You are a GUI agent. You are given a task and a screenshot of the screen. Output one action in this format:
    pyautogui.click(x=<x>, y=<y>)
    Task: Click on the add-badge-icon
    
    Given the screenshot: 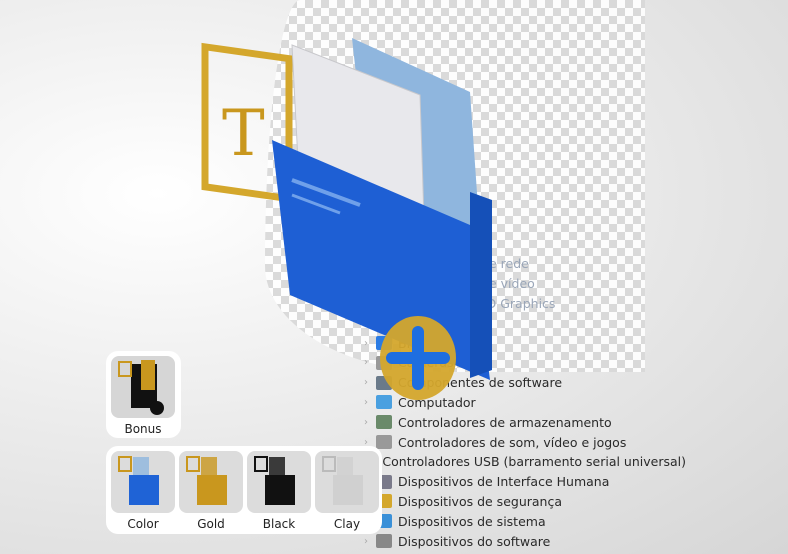 What is the action you would take?
    pyautogui.click(x=418, y=358)
    